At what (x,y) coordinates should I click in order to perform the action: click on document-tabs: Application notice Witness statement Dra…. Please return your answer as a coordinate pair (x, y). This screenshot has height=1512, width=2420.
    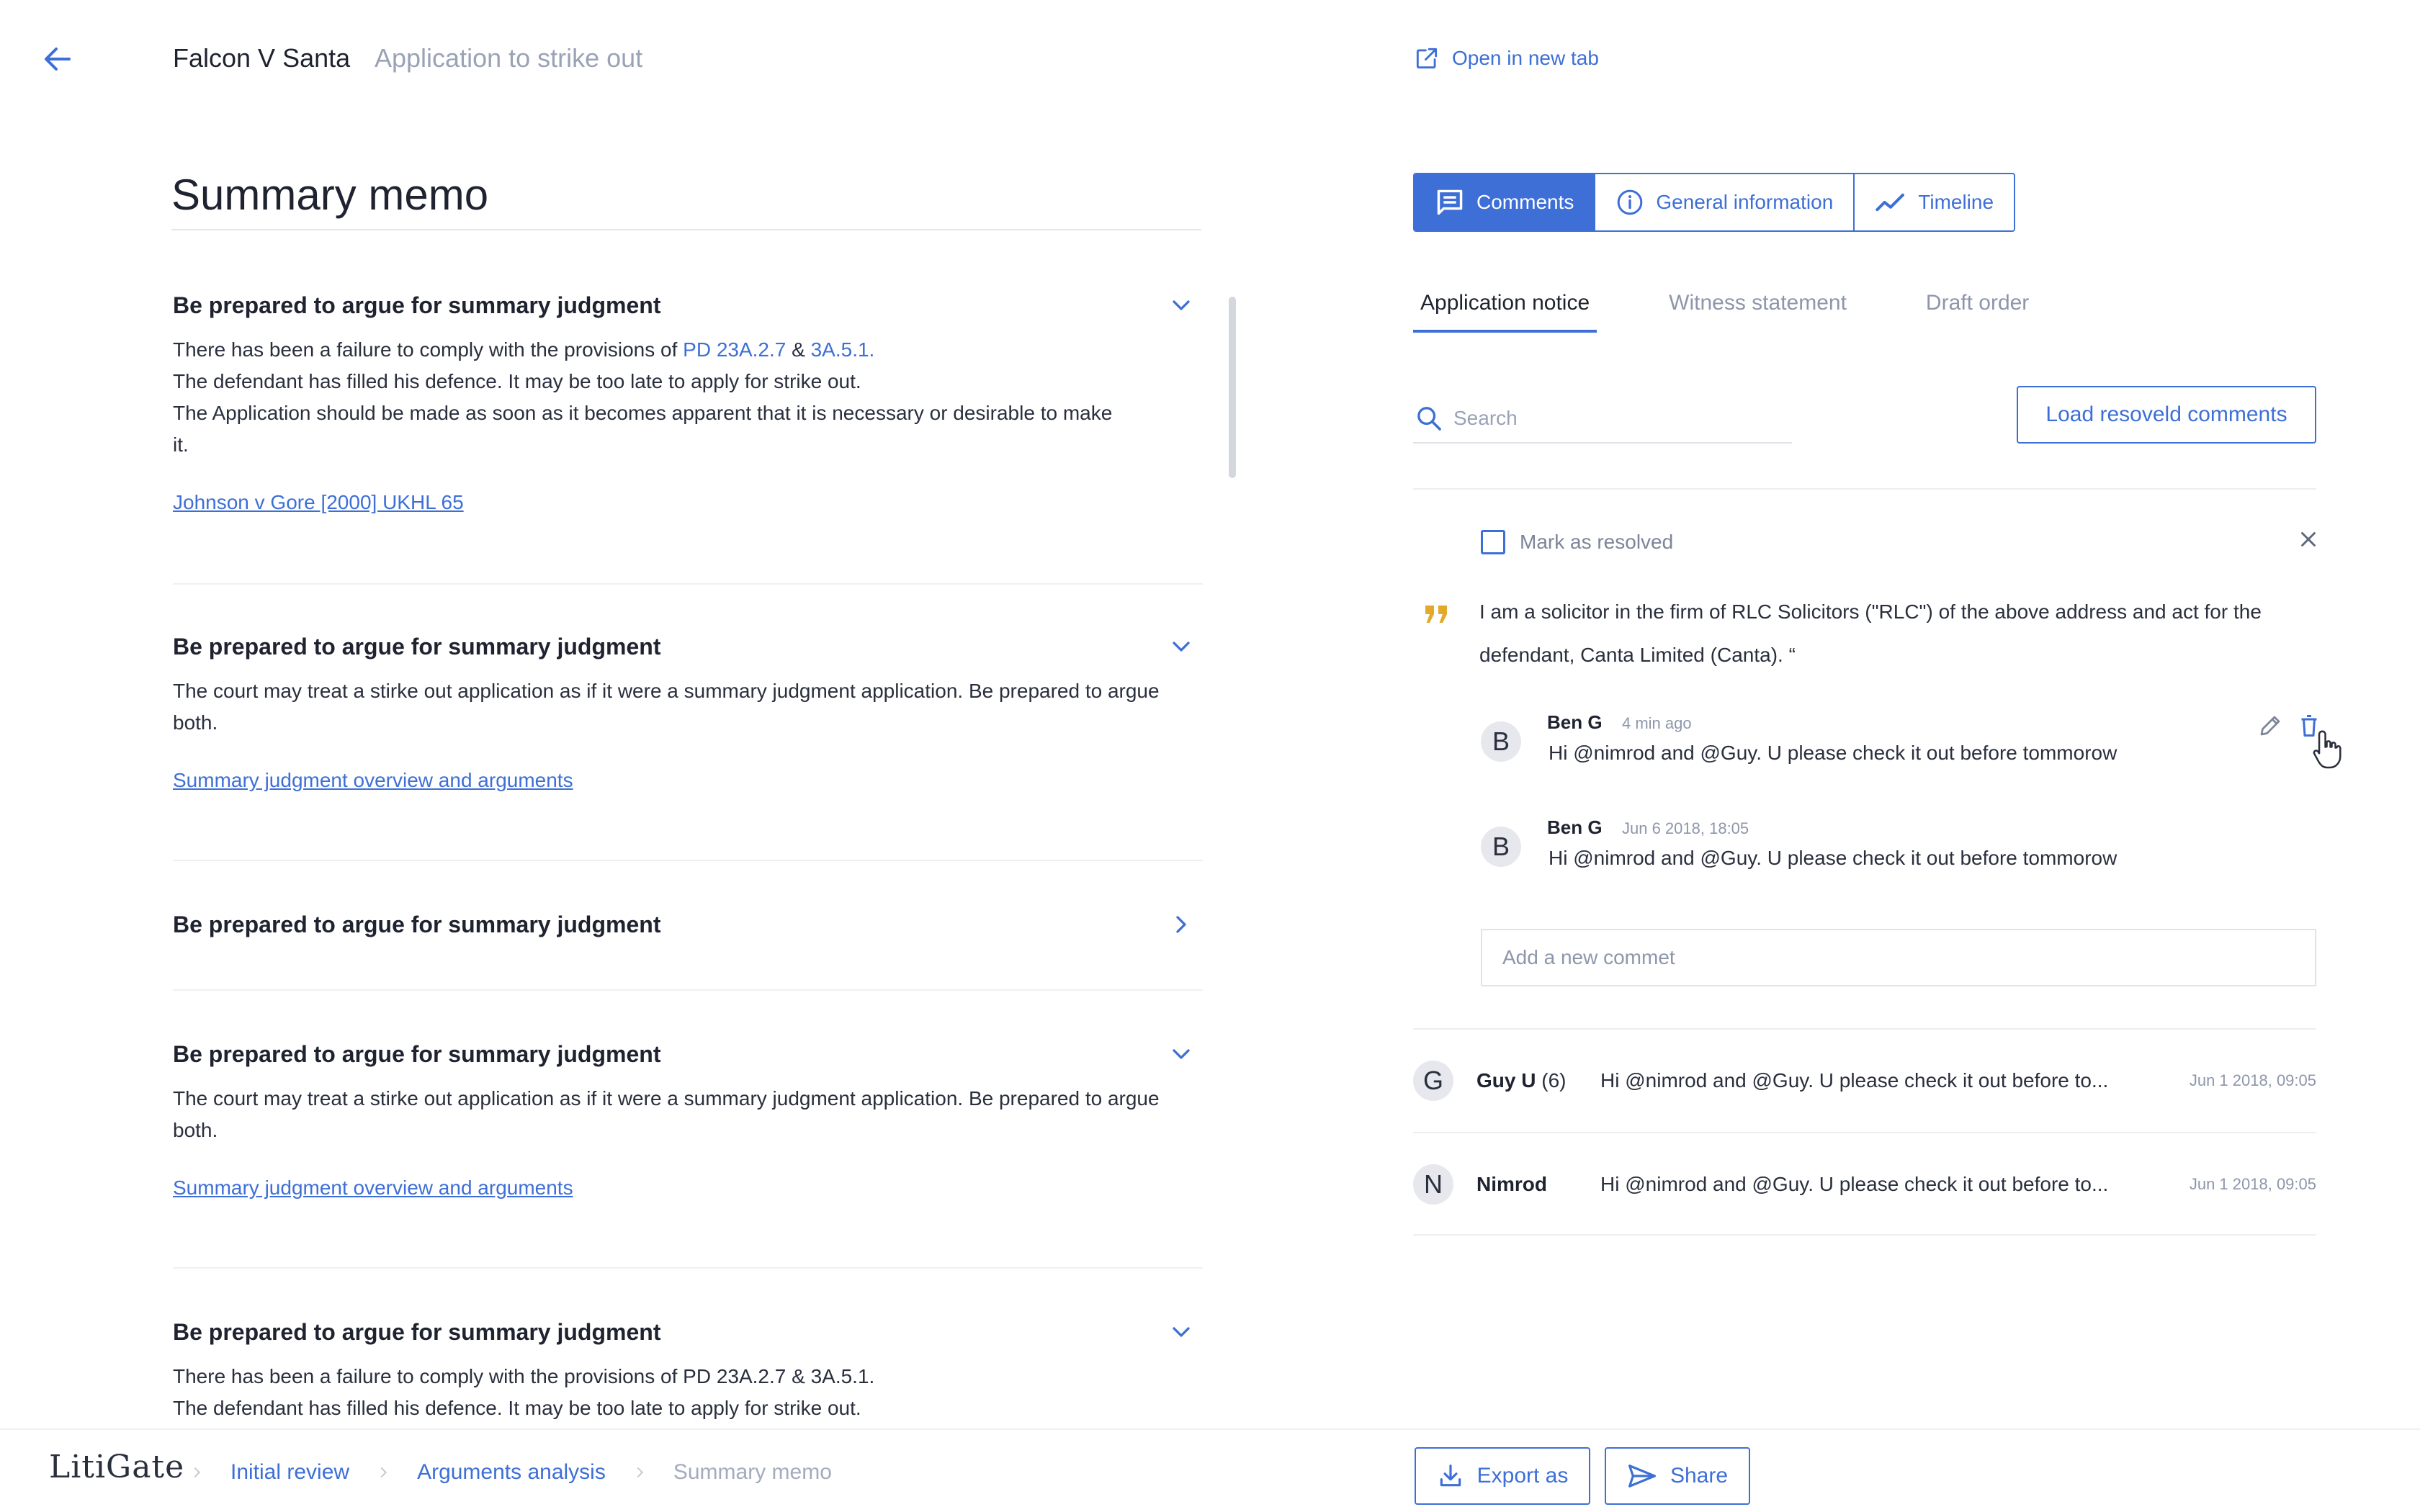
    Looking at the image, I should click on (1725, 312).